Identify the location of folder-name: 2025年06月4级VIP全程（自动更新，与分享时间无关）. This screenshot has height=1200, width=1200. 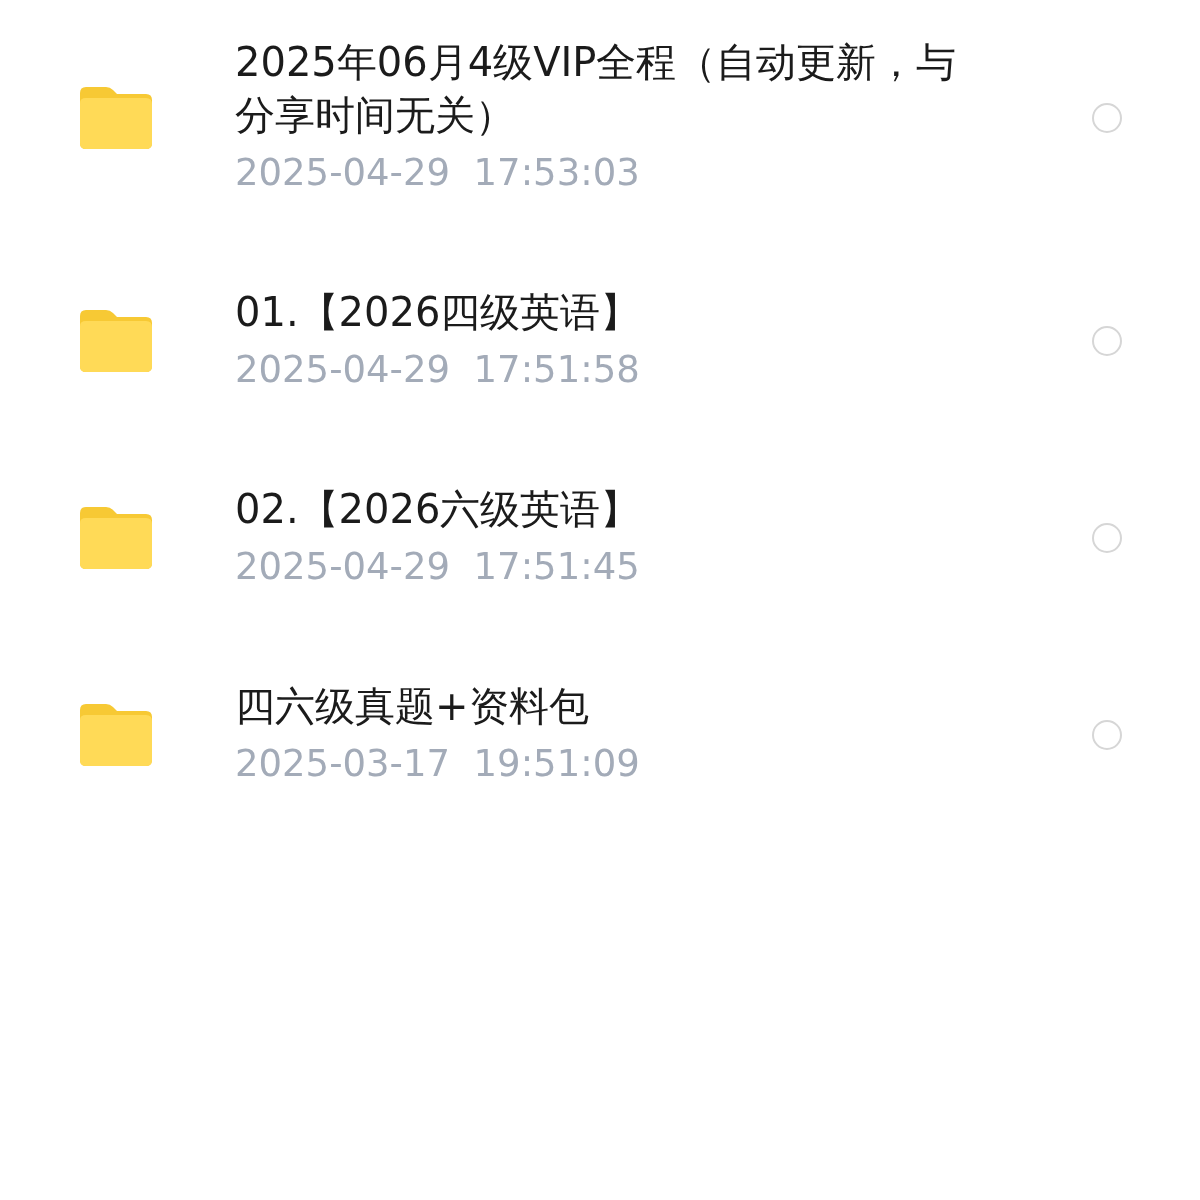
(596, 89).